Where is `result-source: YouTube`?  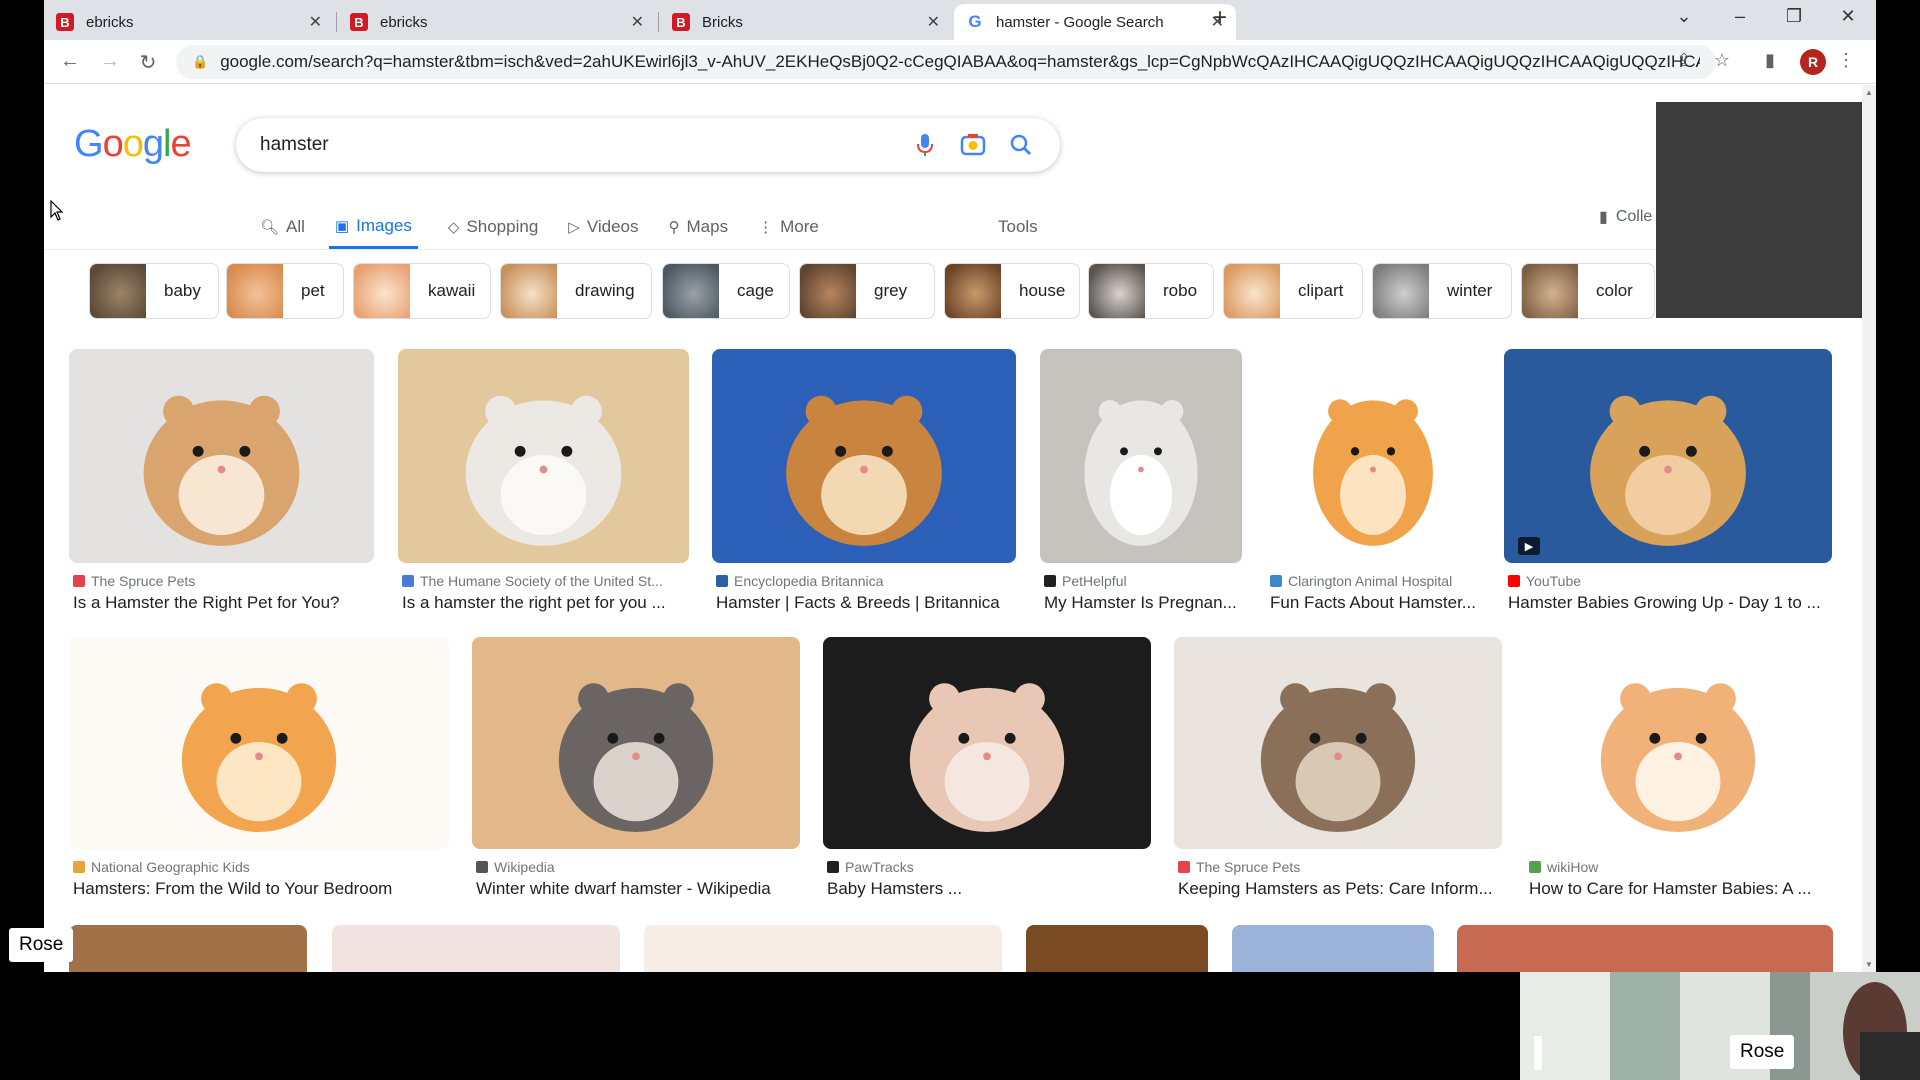
result-source: YouTube is located at coordinates (1670, 581).